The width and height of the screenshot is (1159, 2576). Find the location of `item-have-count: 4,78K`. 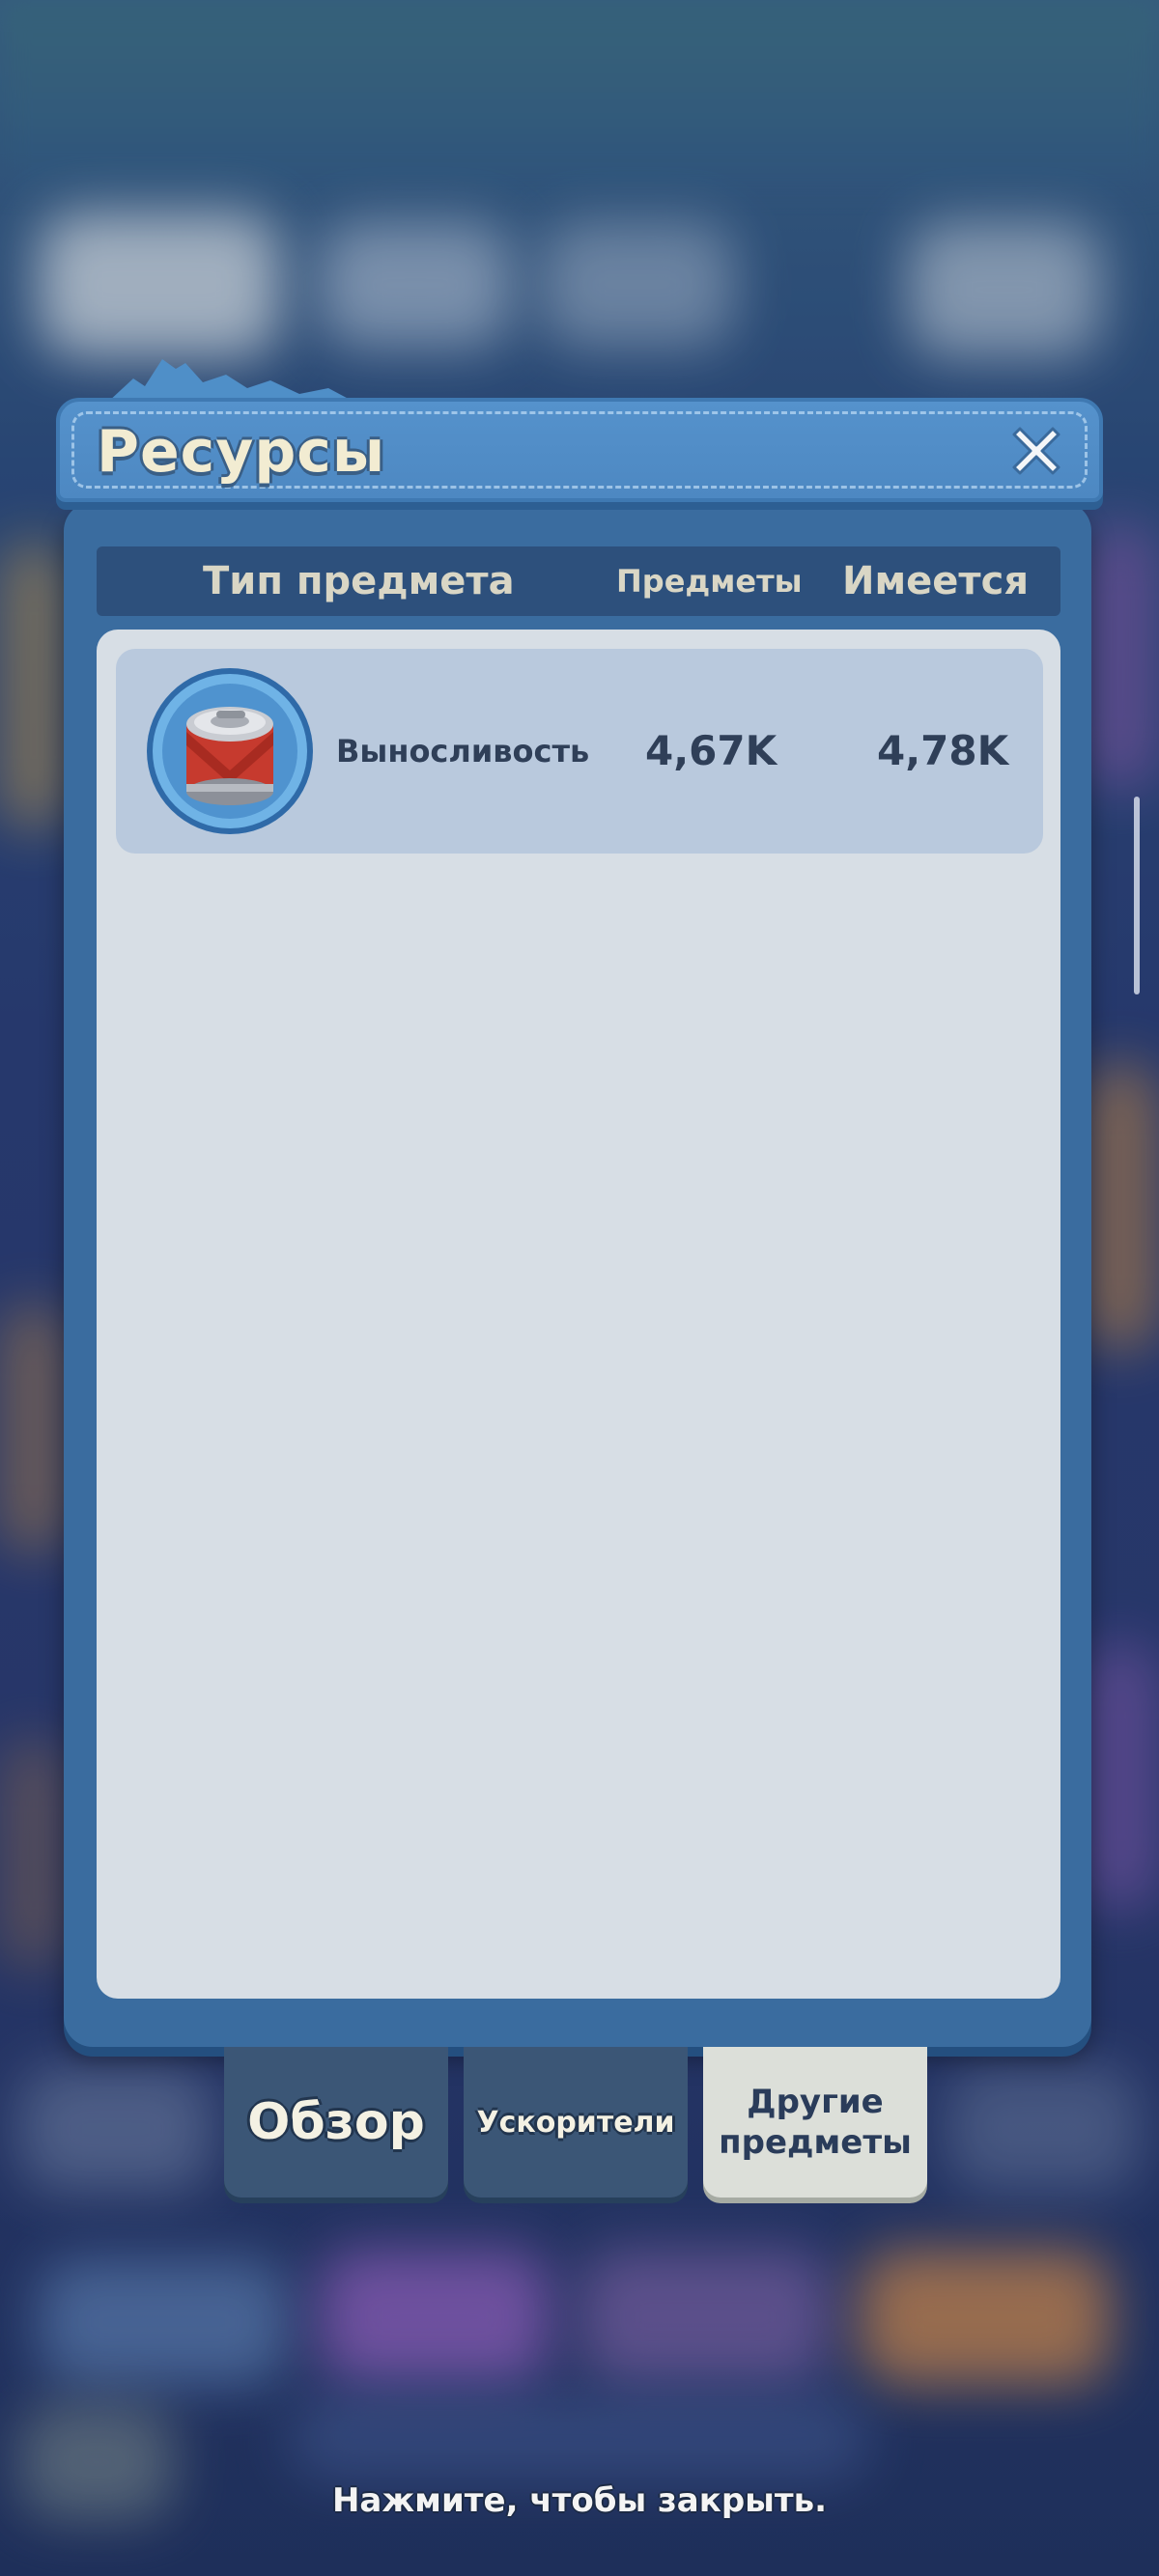

item-have-count: 4,78K is located at coordinates (943, 750).